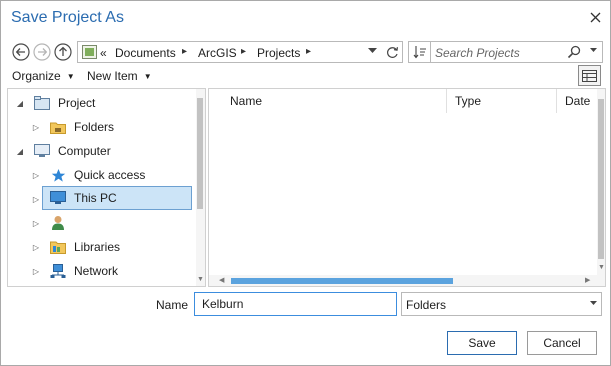  Describe the element at coordinates (89, 52) in the screenshot. I see `location-icon` at that location.